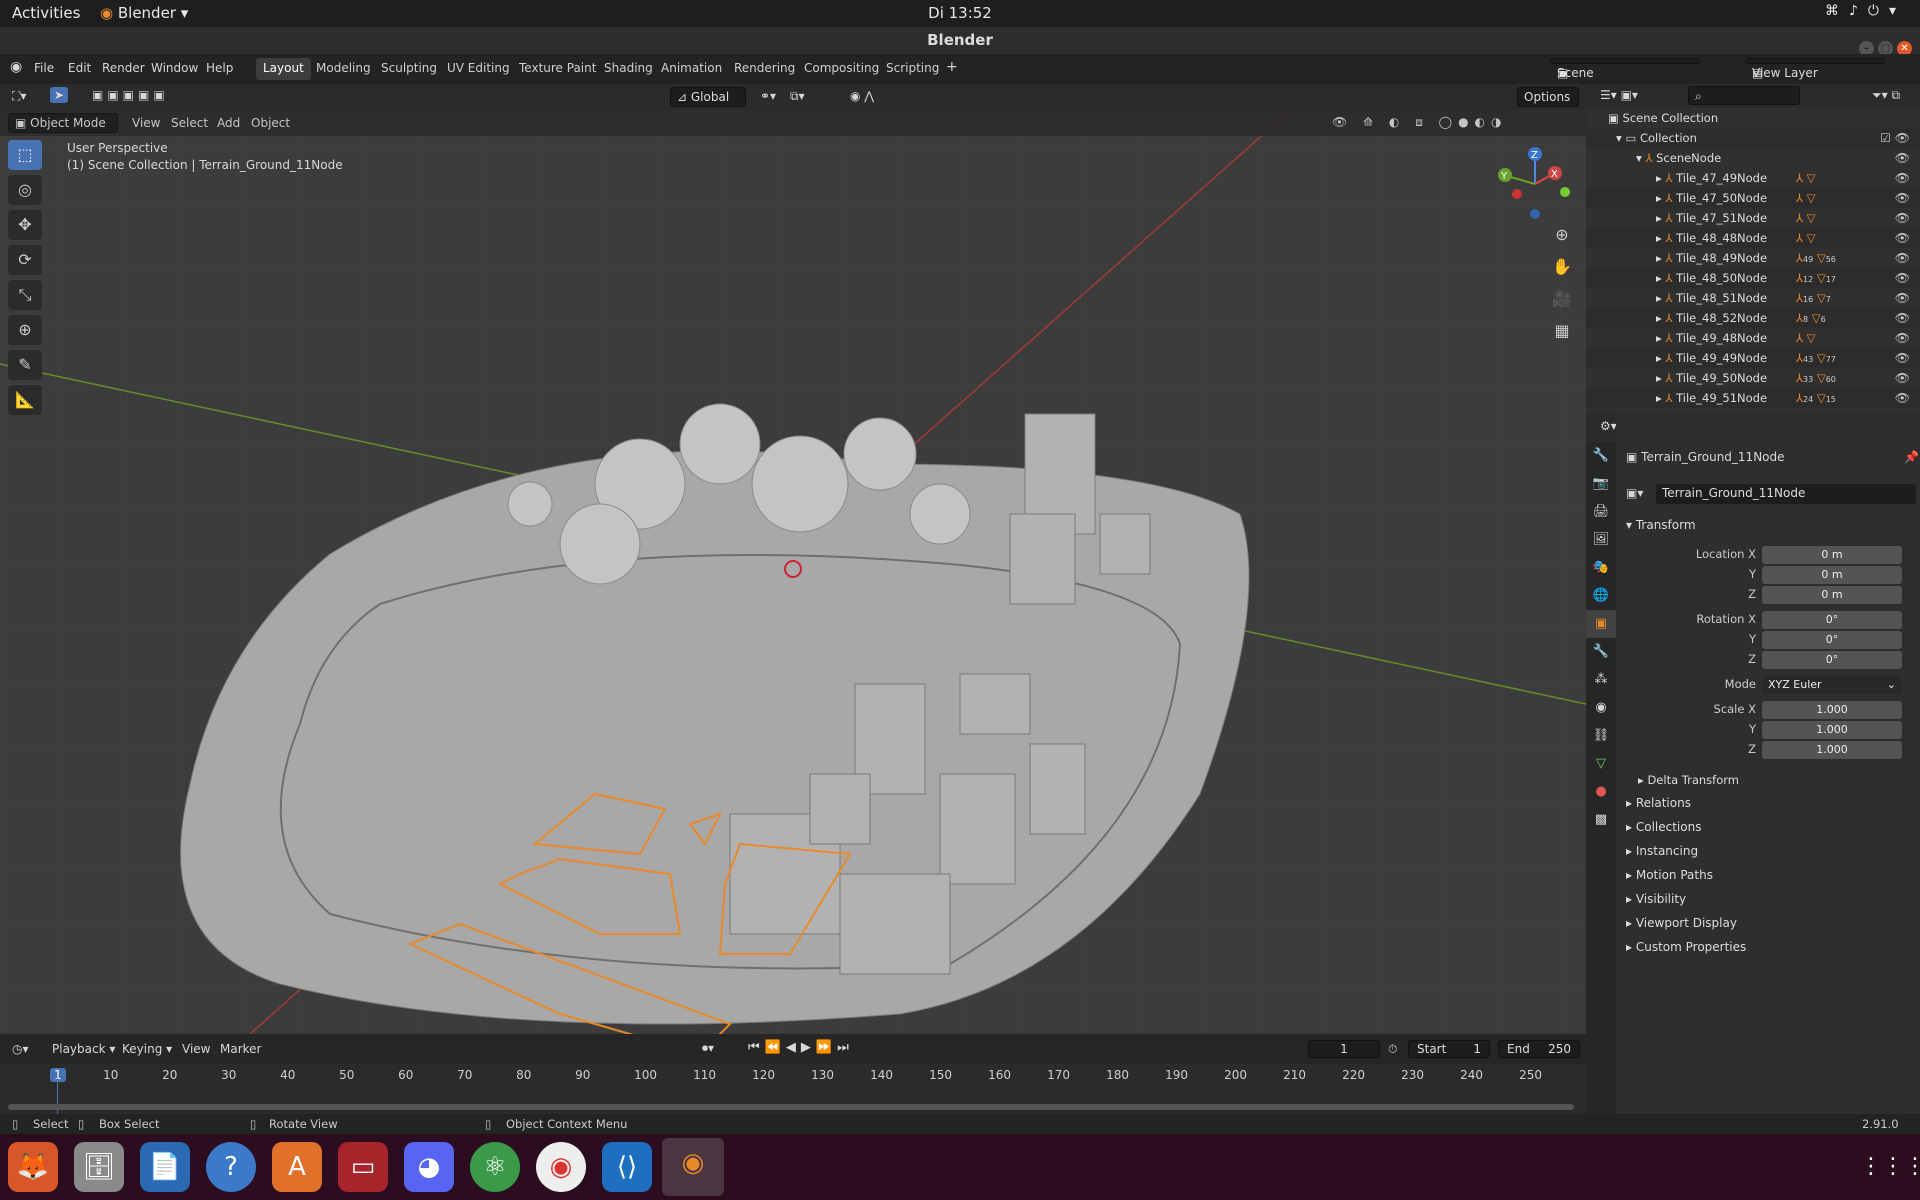 The height and width of the screenshot is (1200, 1920). What do you see at coordinates (1656, 899) in the screenshot?
I see `section-visibility: ▸ Visibility` at bounding box center [1656, 899].